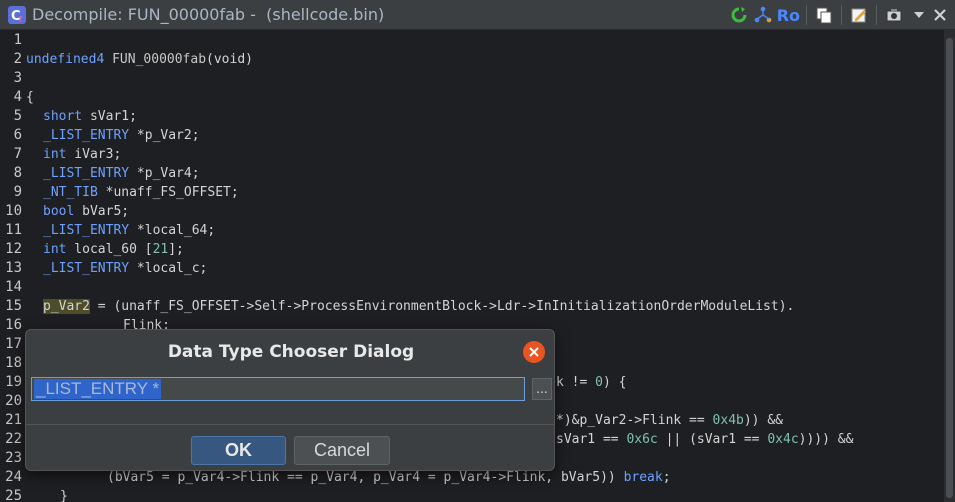 Image resolution: width=955 pixels, height=502 pixels. I want to click on code-text: )))) &&, so click(826, 439).